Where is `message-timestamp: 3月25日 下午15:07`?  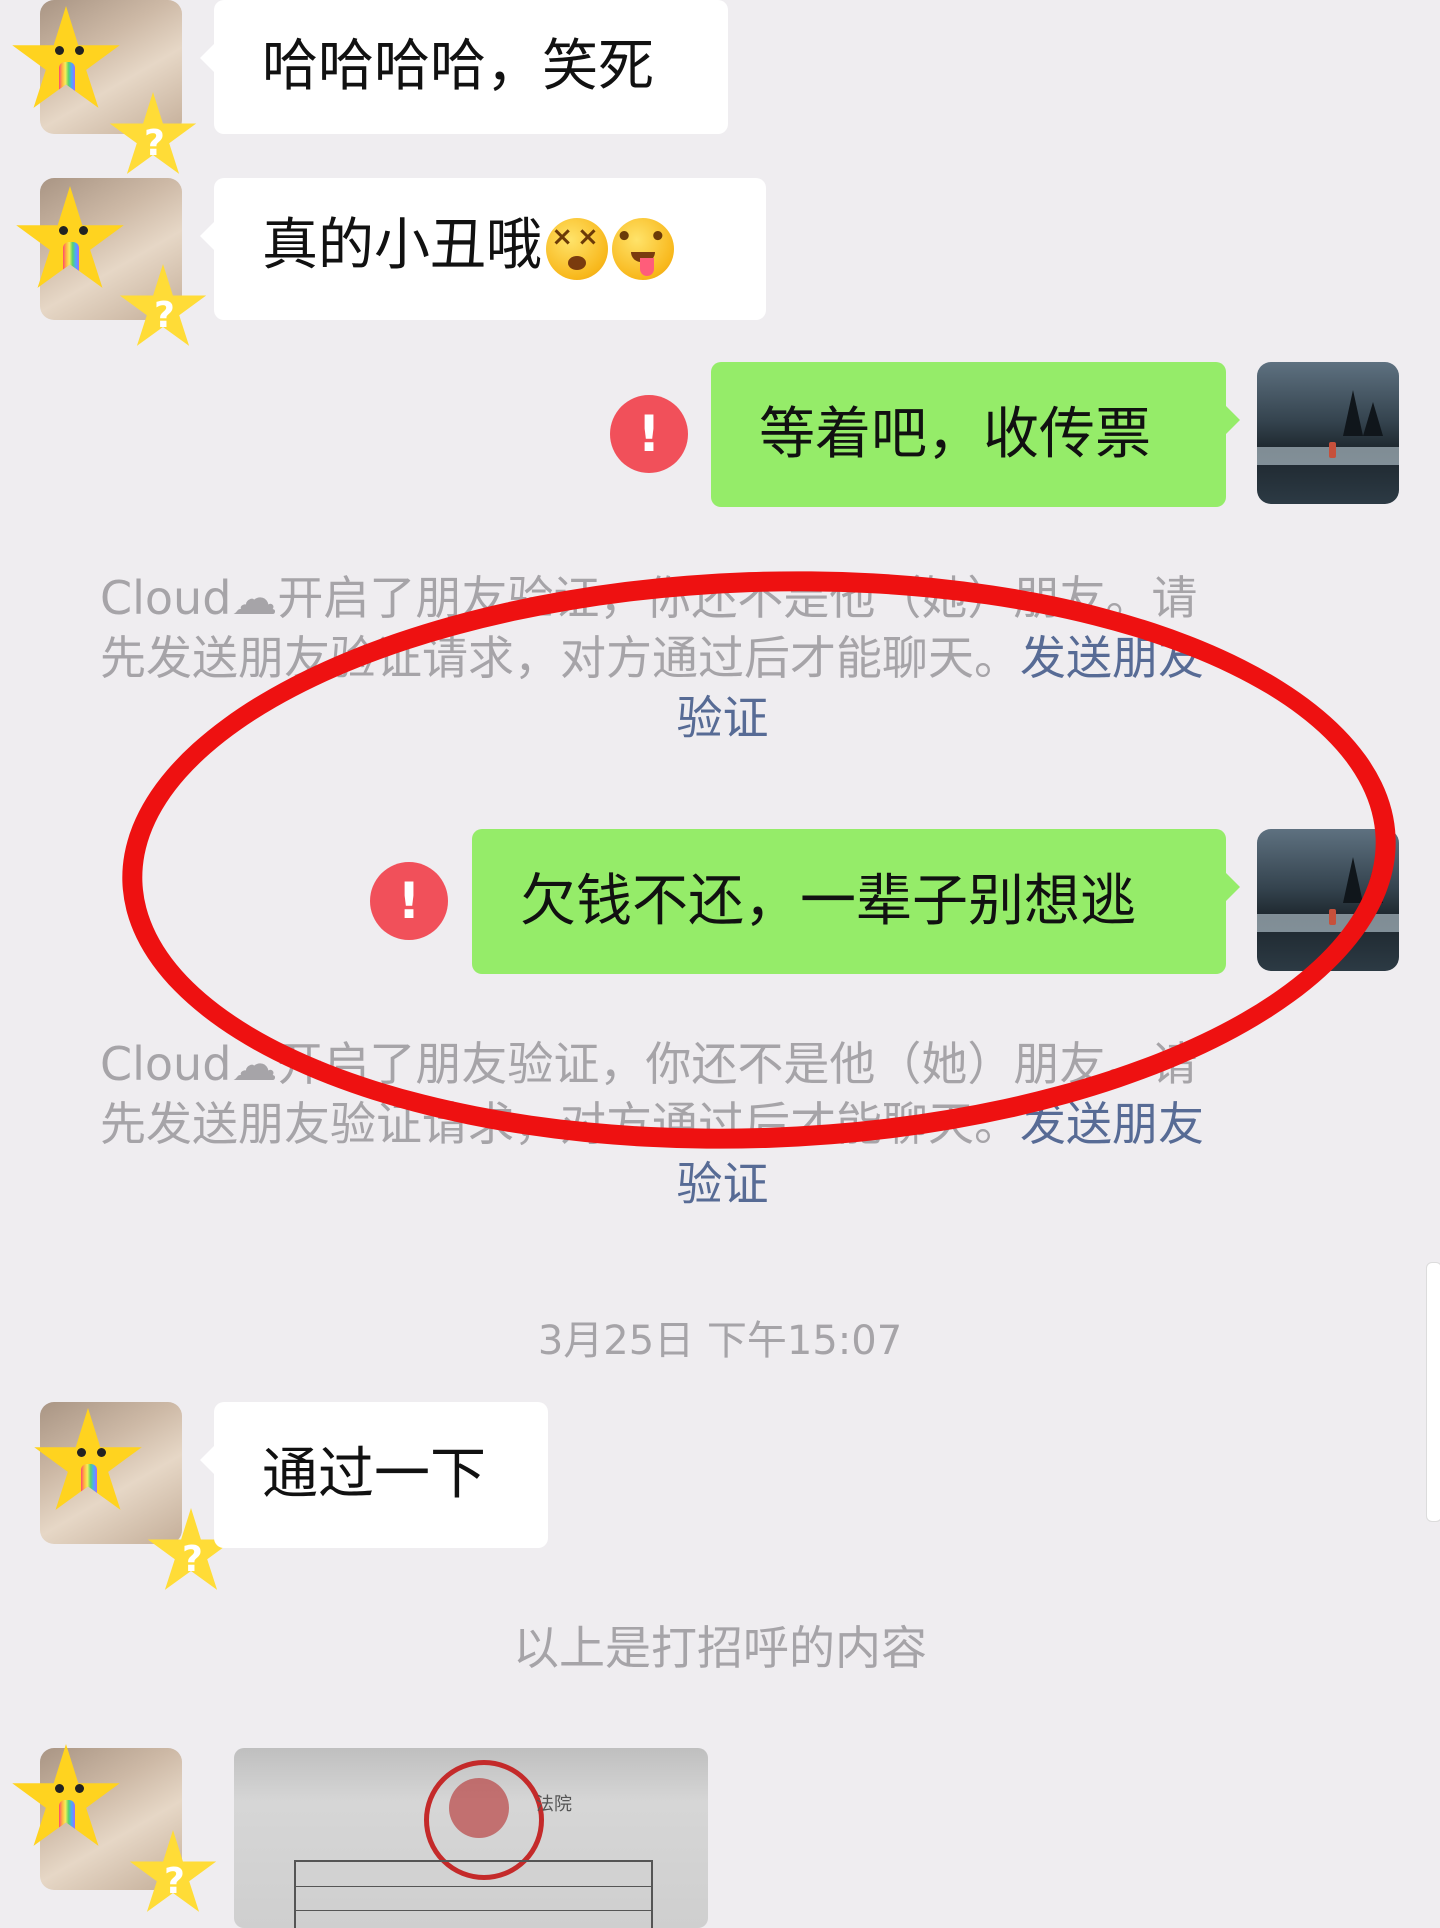 message-timestamp: 3月25日 下午15:07 is located at coordinates (720, 1341).